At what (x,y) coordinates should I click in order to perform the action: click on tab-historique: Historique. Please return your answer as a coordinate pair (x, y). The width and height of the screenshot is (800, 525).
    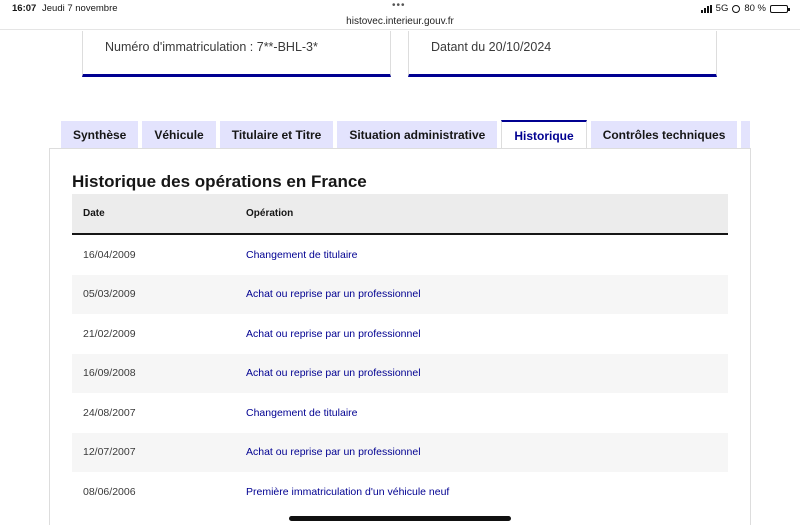
    Looking at the image, I should click on (544, 134).